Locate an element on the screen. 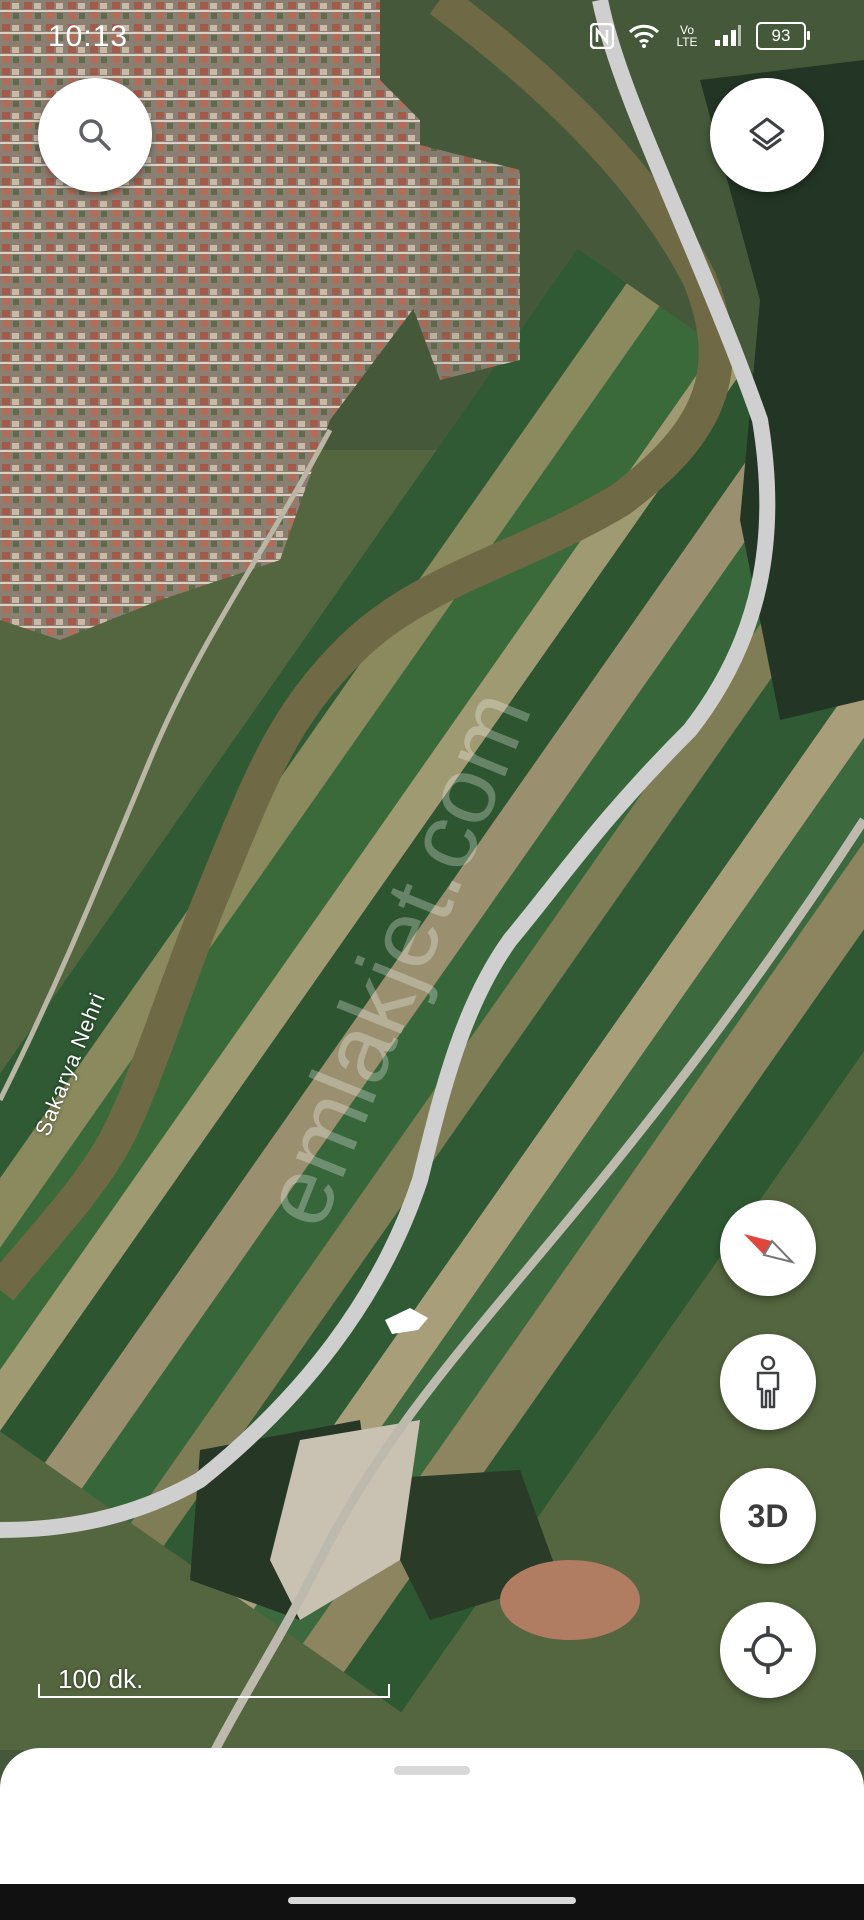 The image size is (864, 1920). status-icons: Vo LTE 93 is located at coordinates (700, 36).